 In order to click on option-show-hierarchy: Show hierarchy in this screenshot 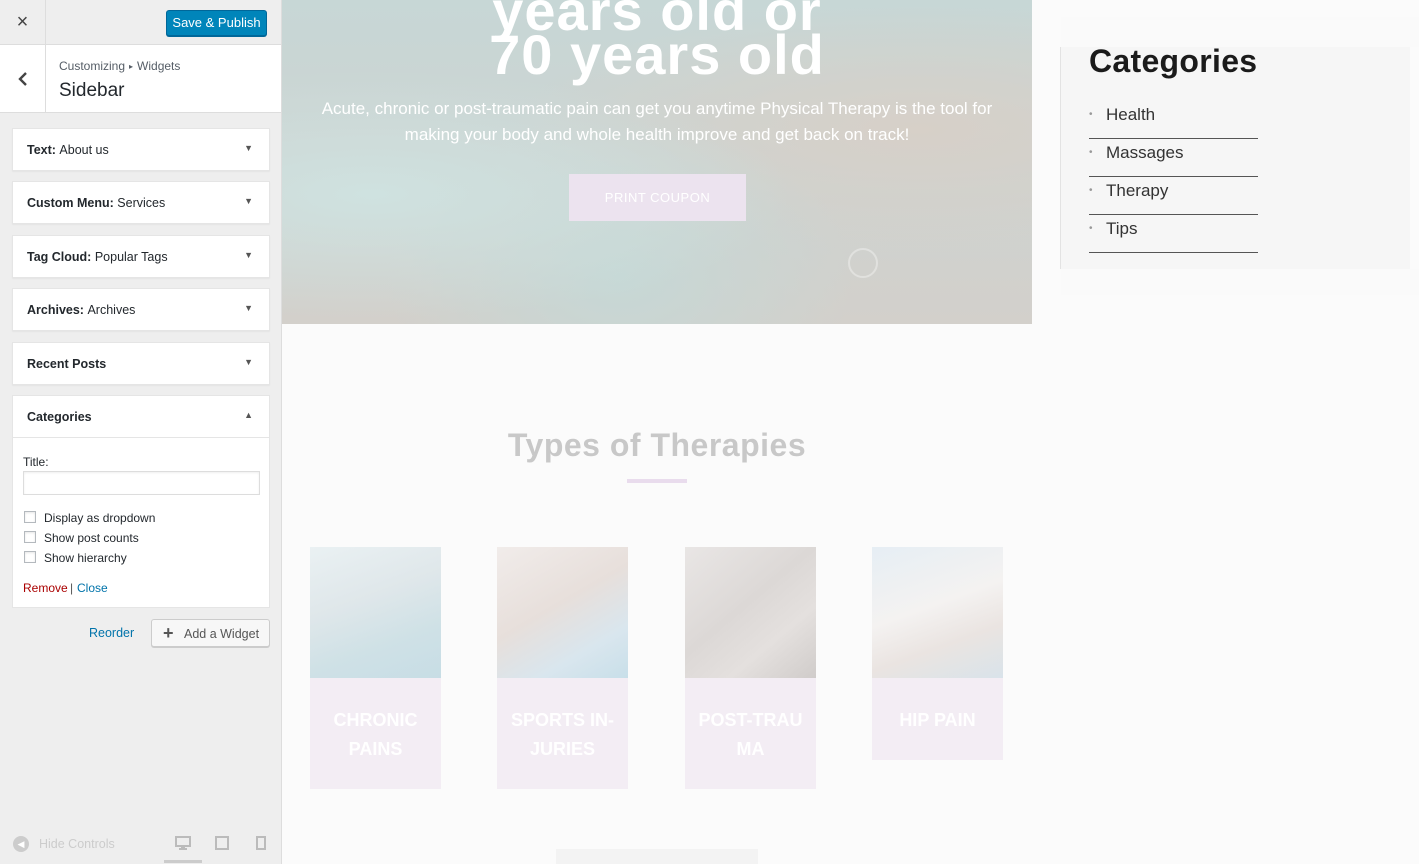, I will do `click(75, 558)`.